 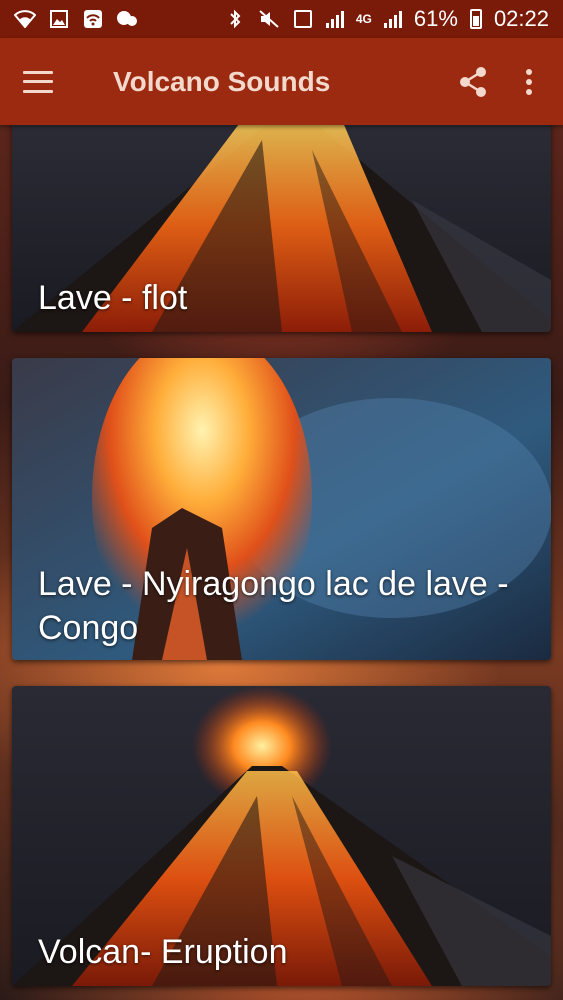 I want to click on menu-button, so click(x=38, y=81).